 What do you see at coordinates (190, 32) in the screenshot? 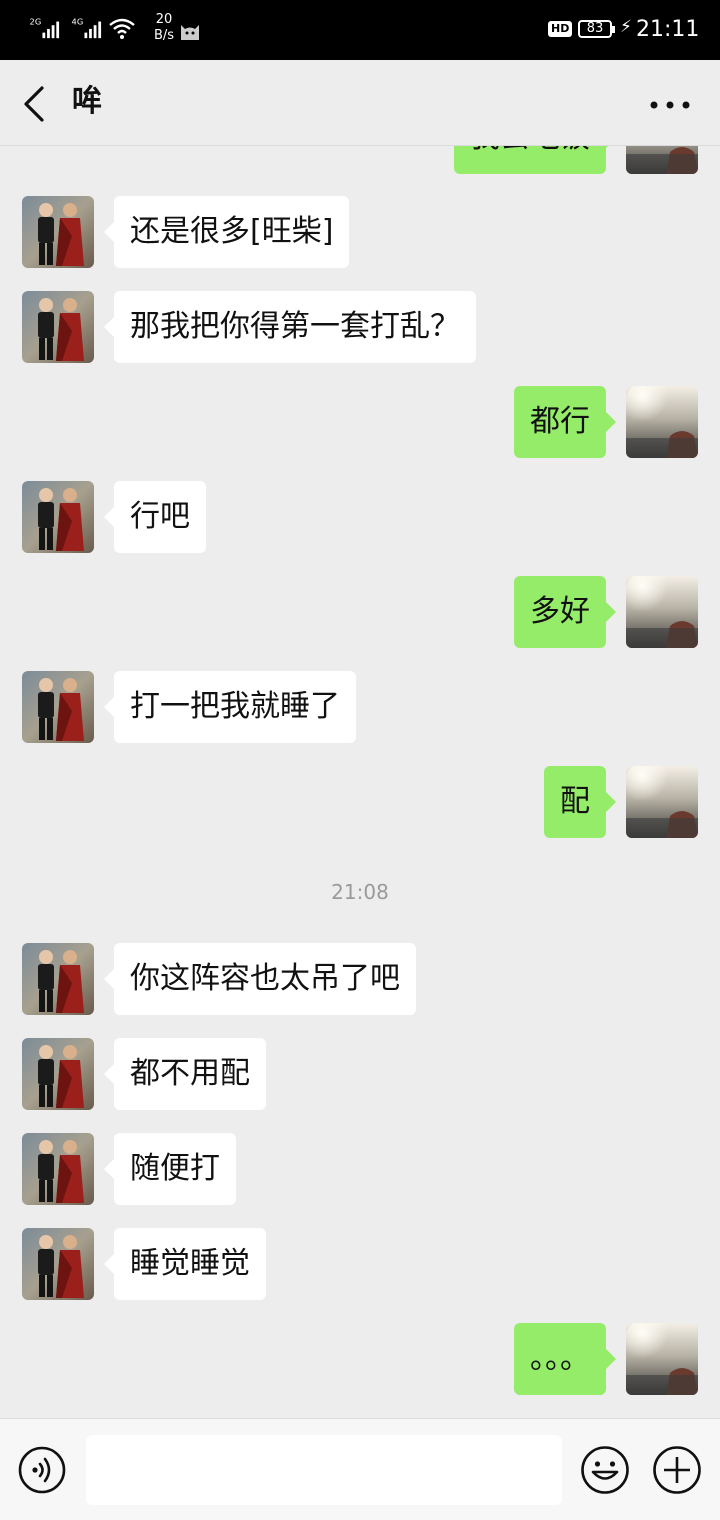
I see `cat-notification-icon` at bounding box center [190, 32].